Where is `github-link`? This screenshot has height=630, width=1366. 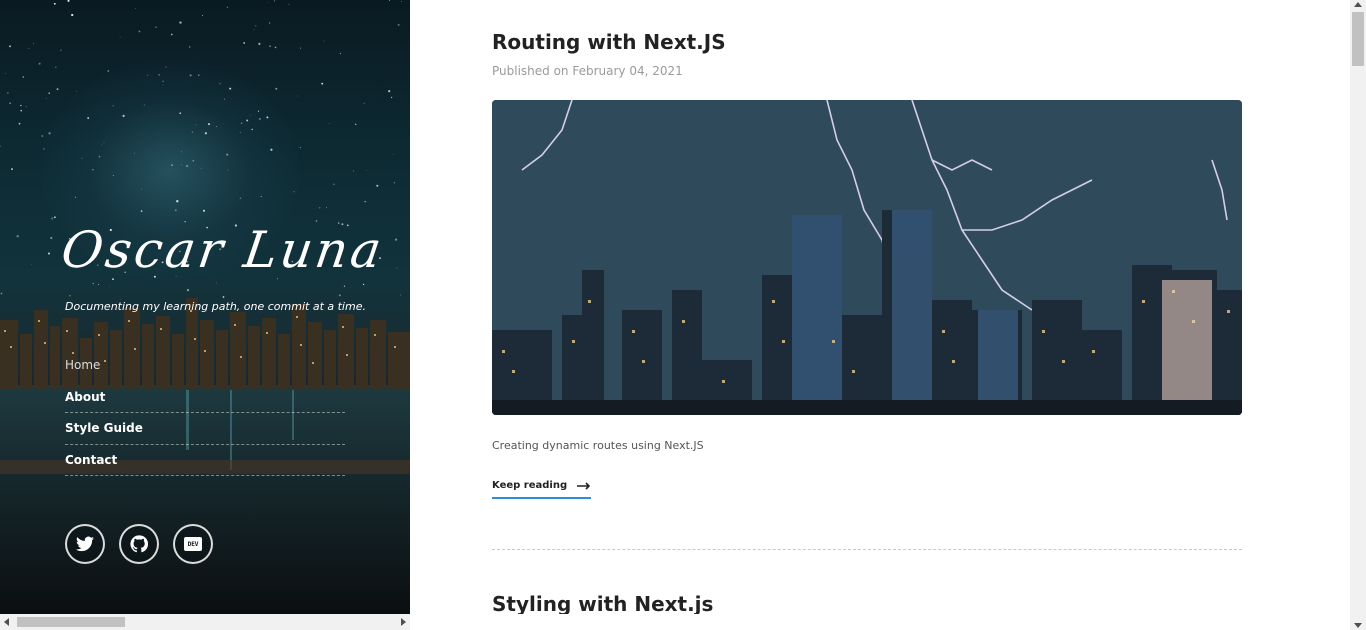 github-link is located at coordinates (139, 544).